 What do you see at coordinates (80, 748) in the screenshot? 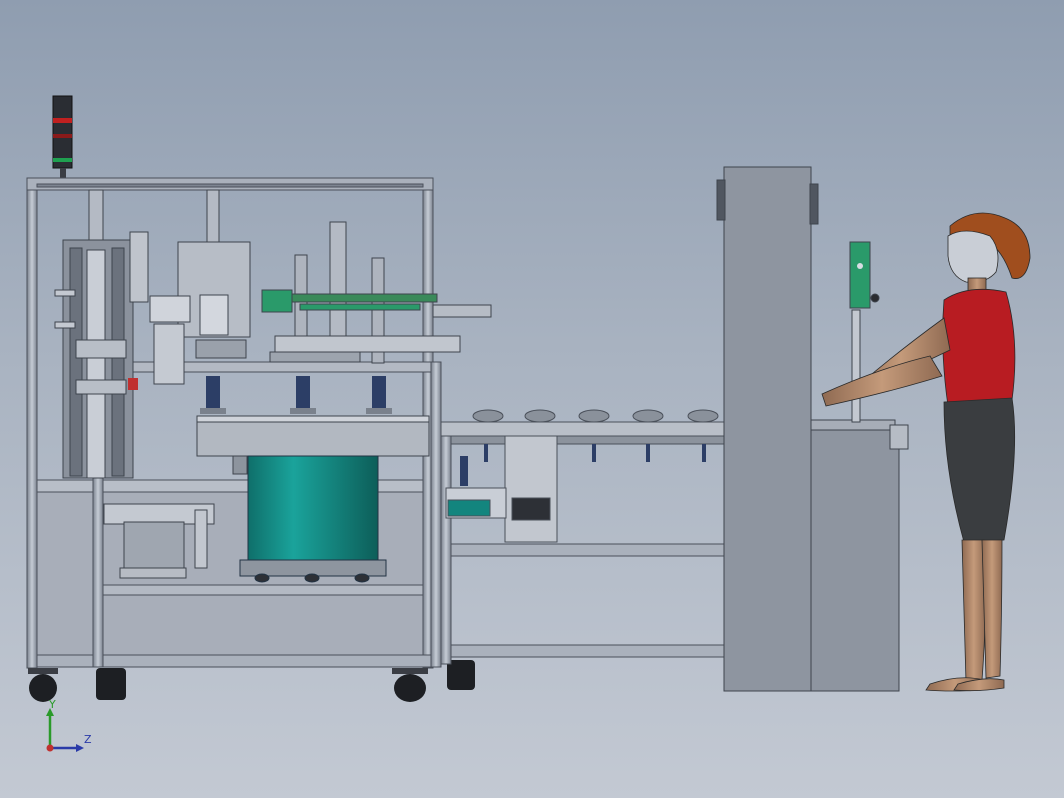
I see `z-axis-head` at bounding box center [80, 748].